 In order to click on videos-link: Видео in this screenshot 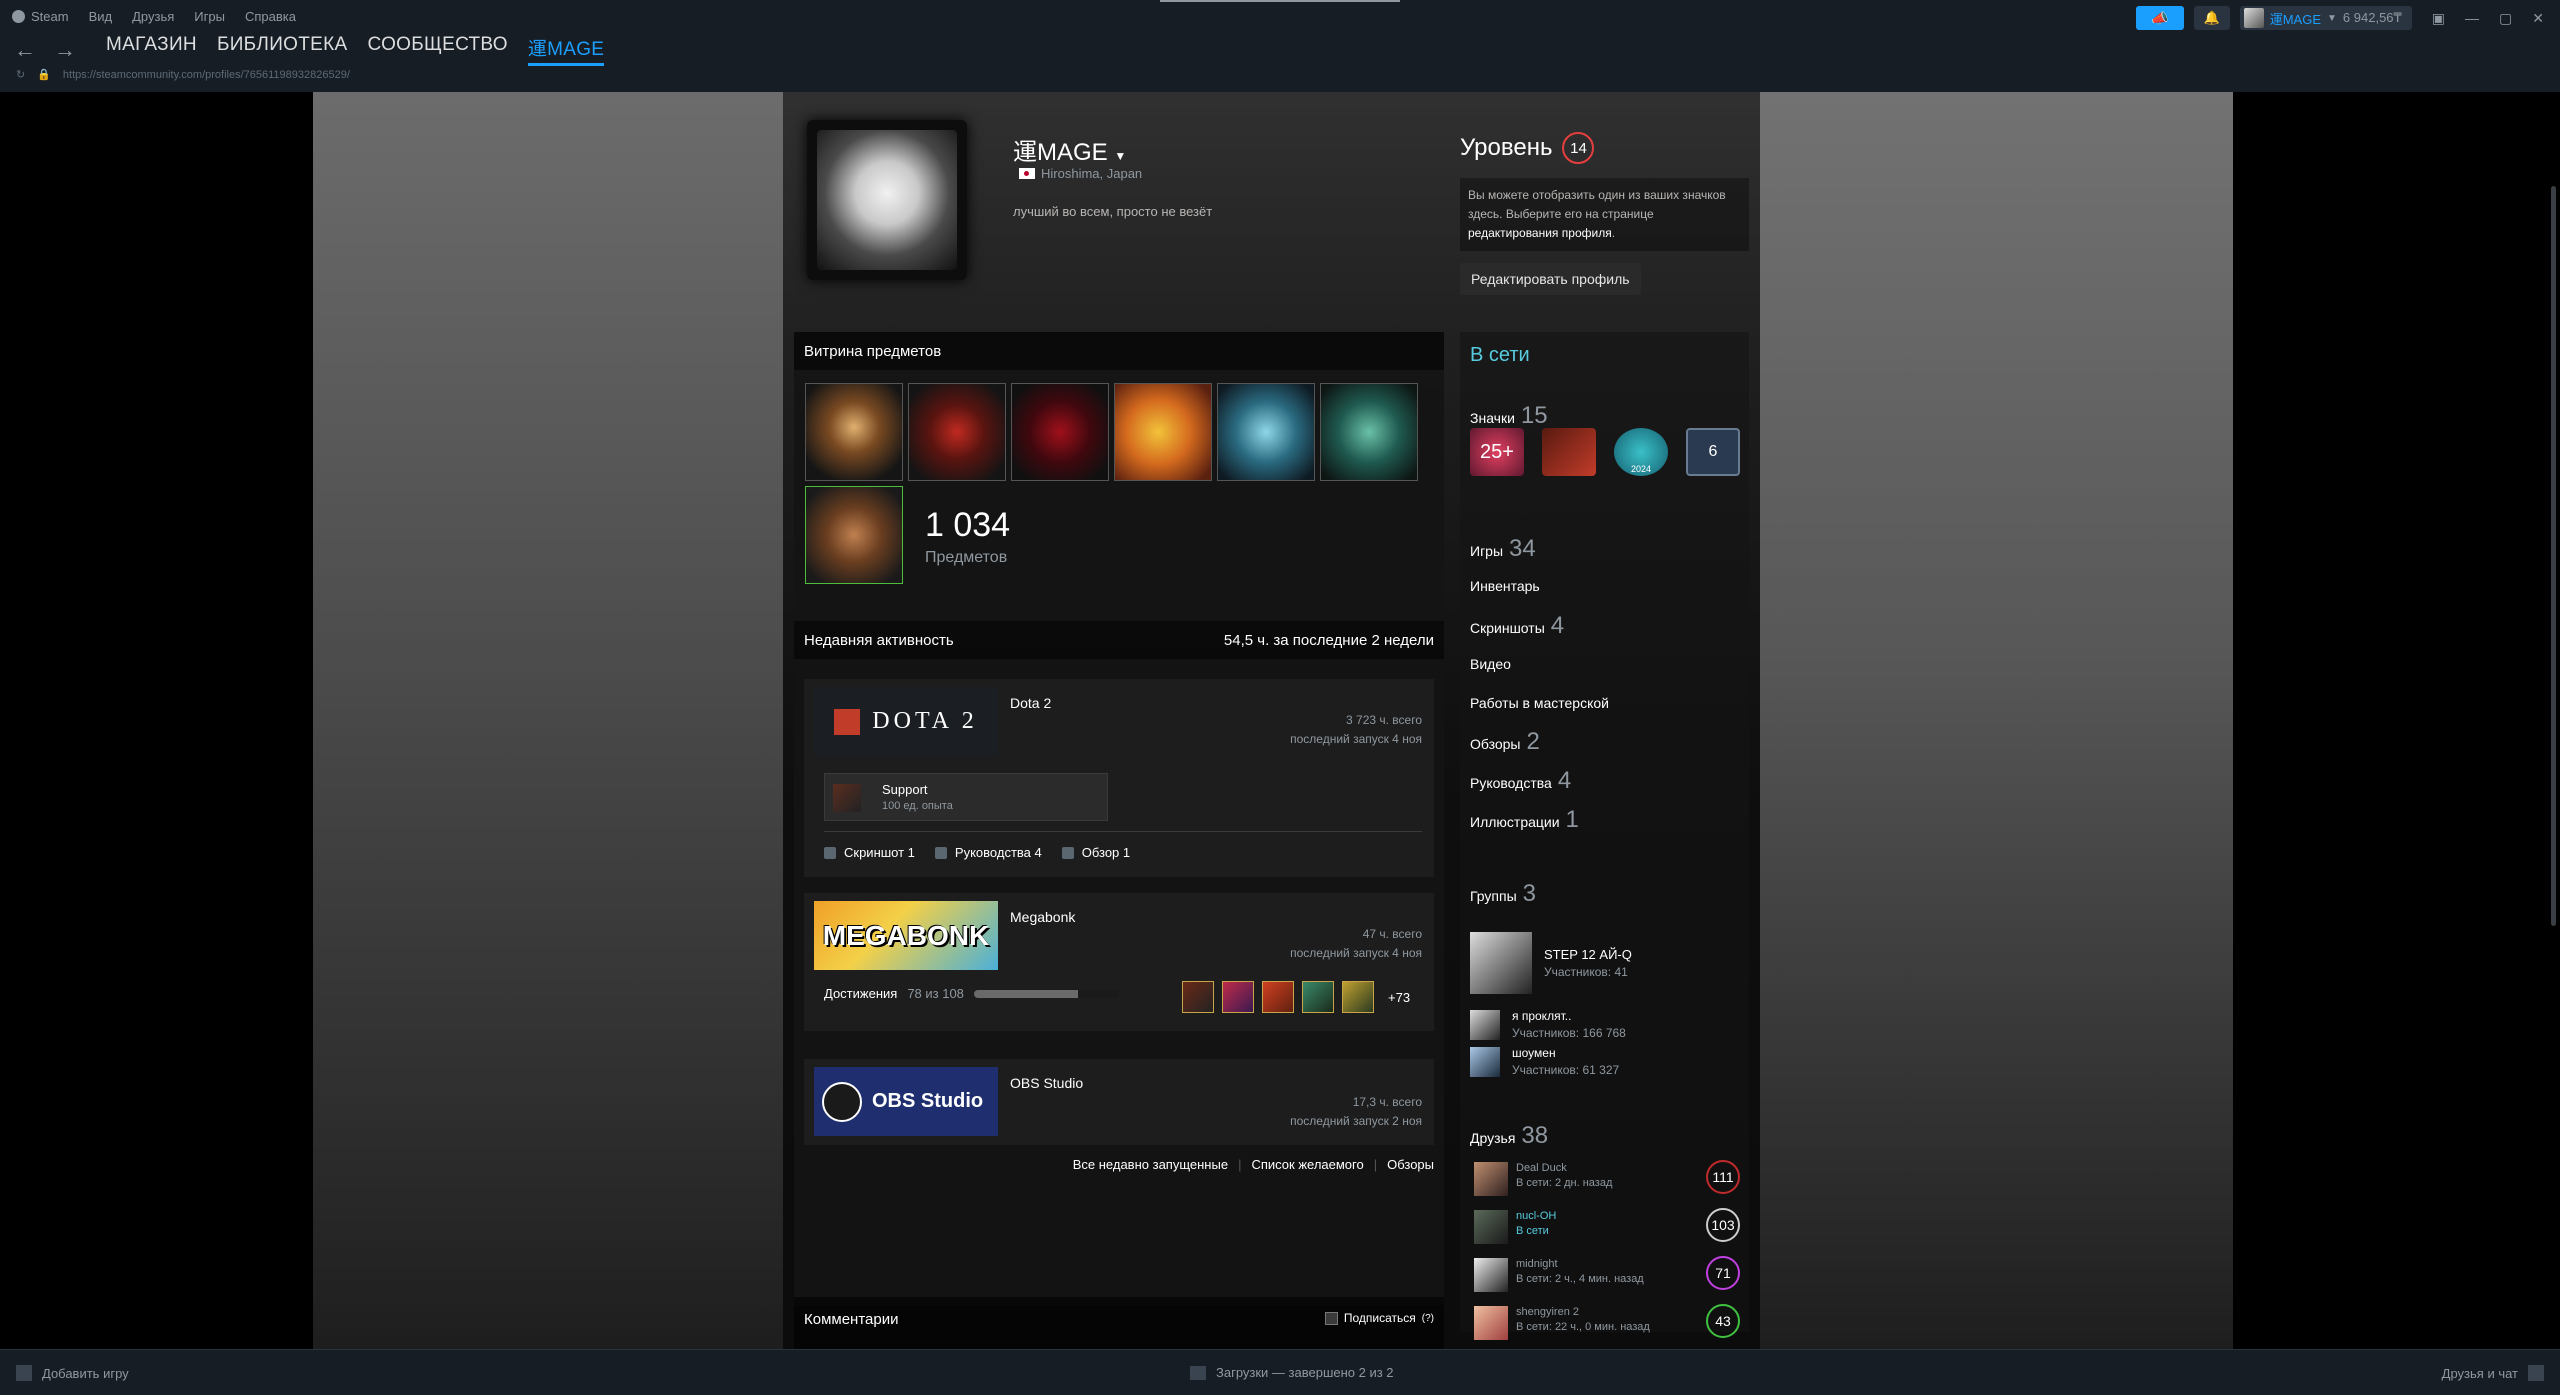, I will do `click(1490, 664)`.